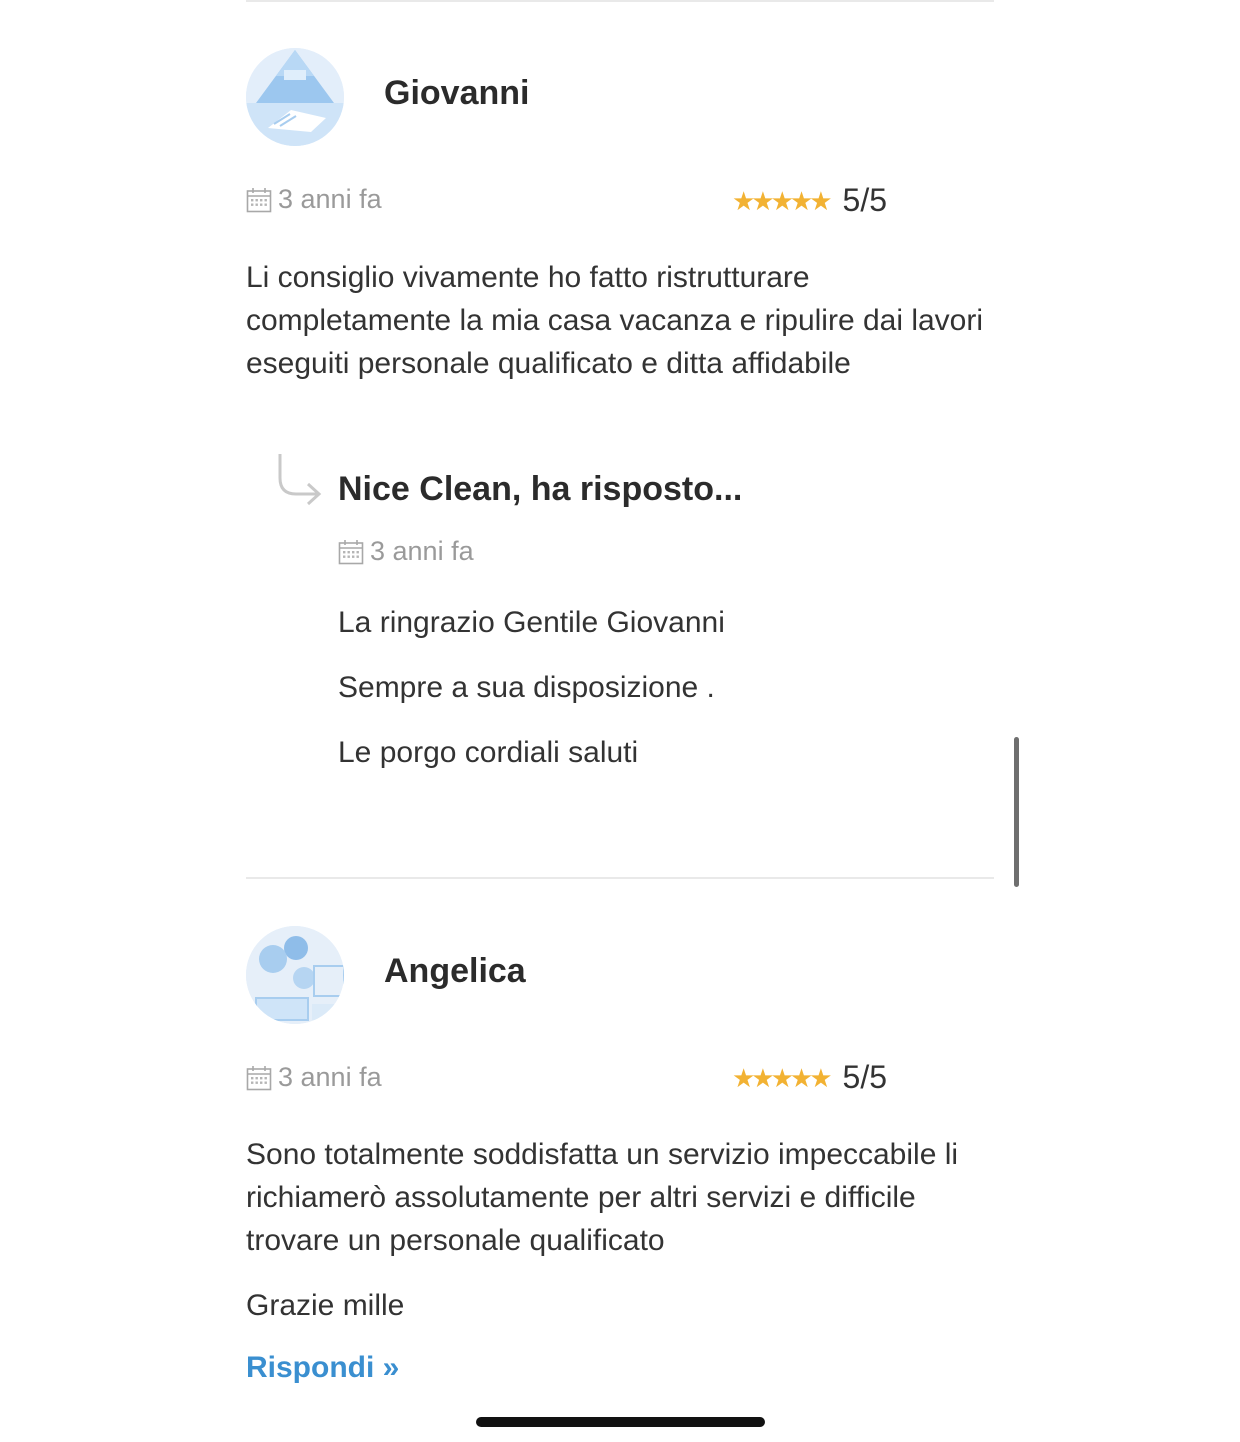 The width and height of the screenshot is (1240, 1442). I want to click on review-divider, so click(620, 878).